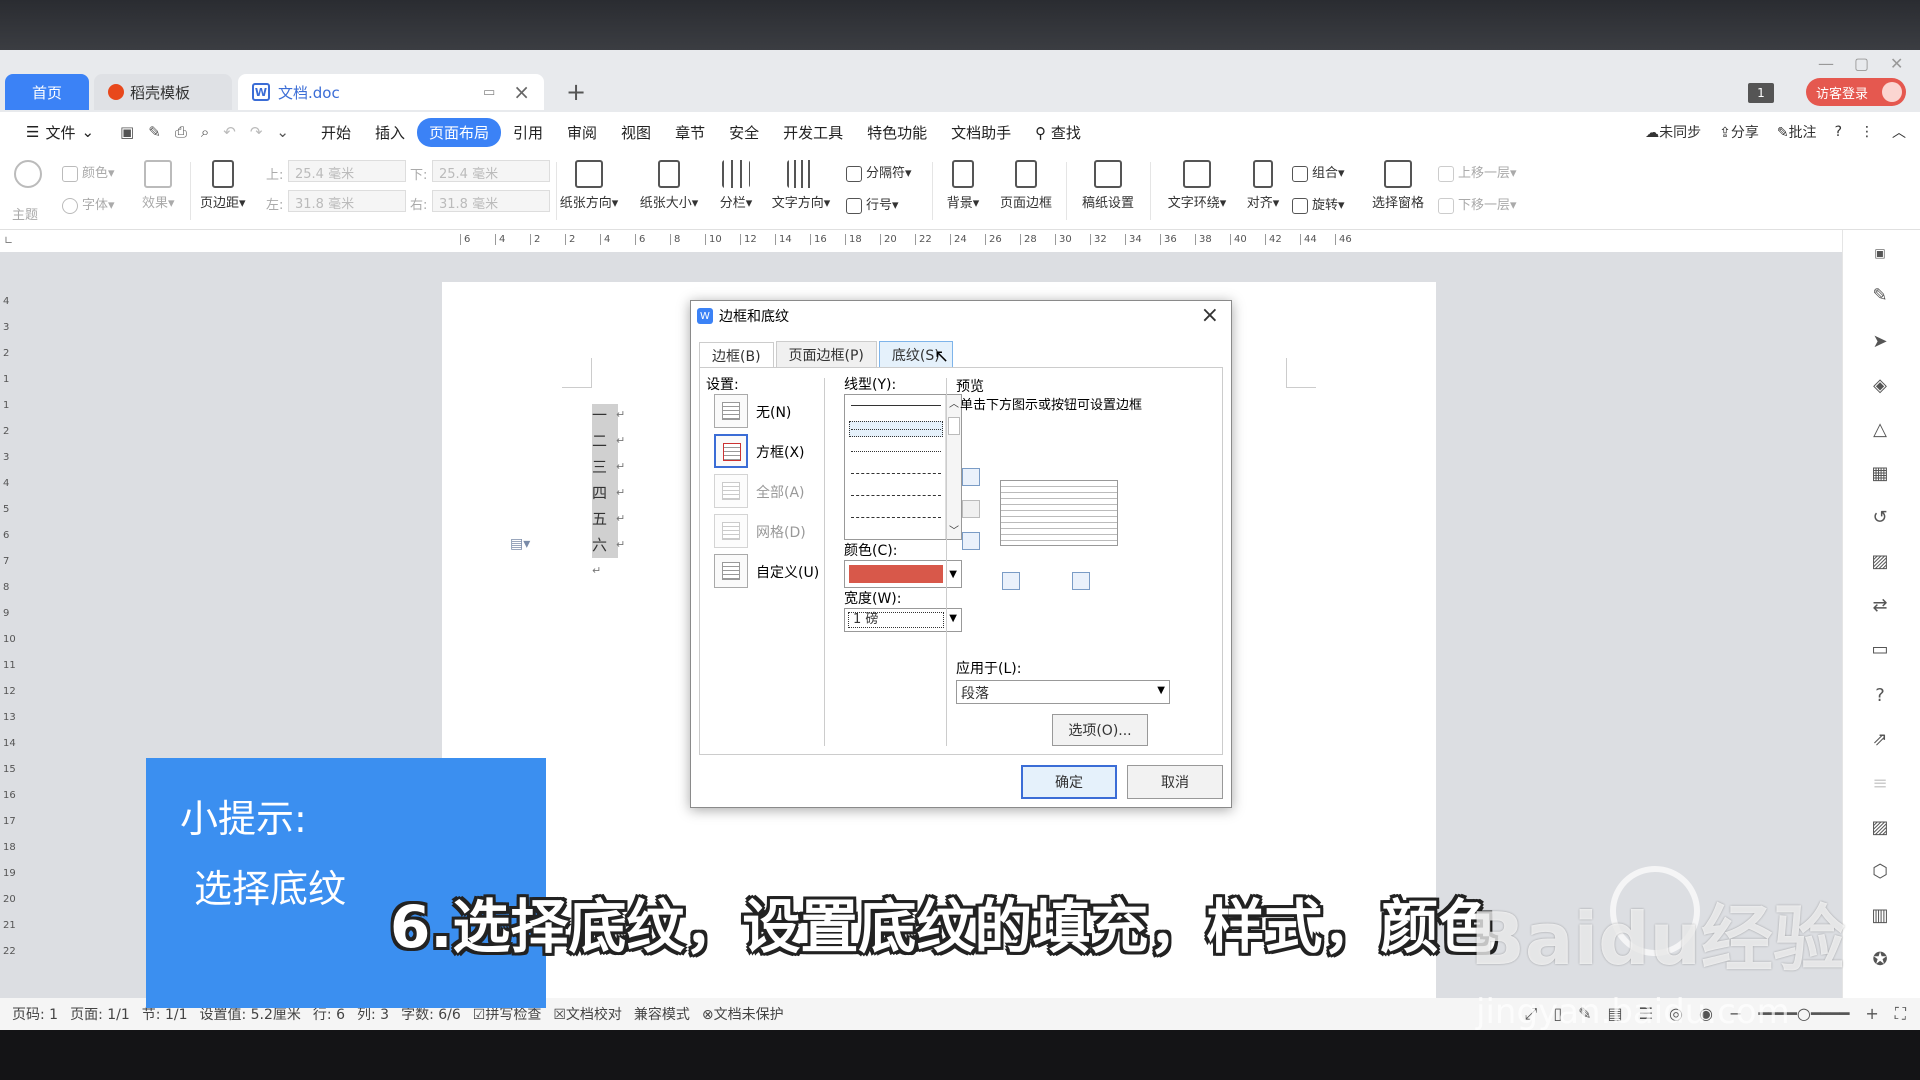  What do you see at coordinates (158, 185) in the screenshot?
I see `theme-effect-button: 效果▾` at bounding box center [158, 185].